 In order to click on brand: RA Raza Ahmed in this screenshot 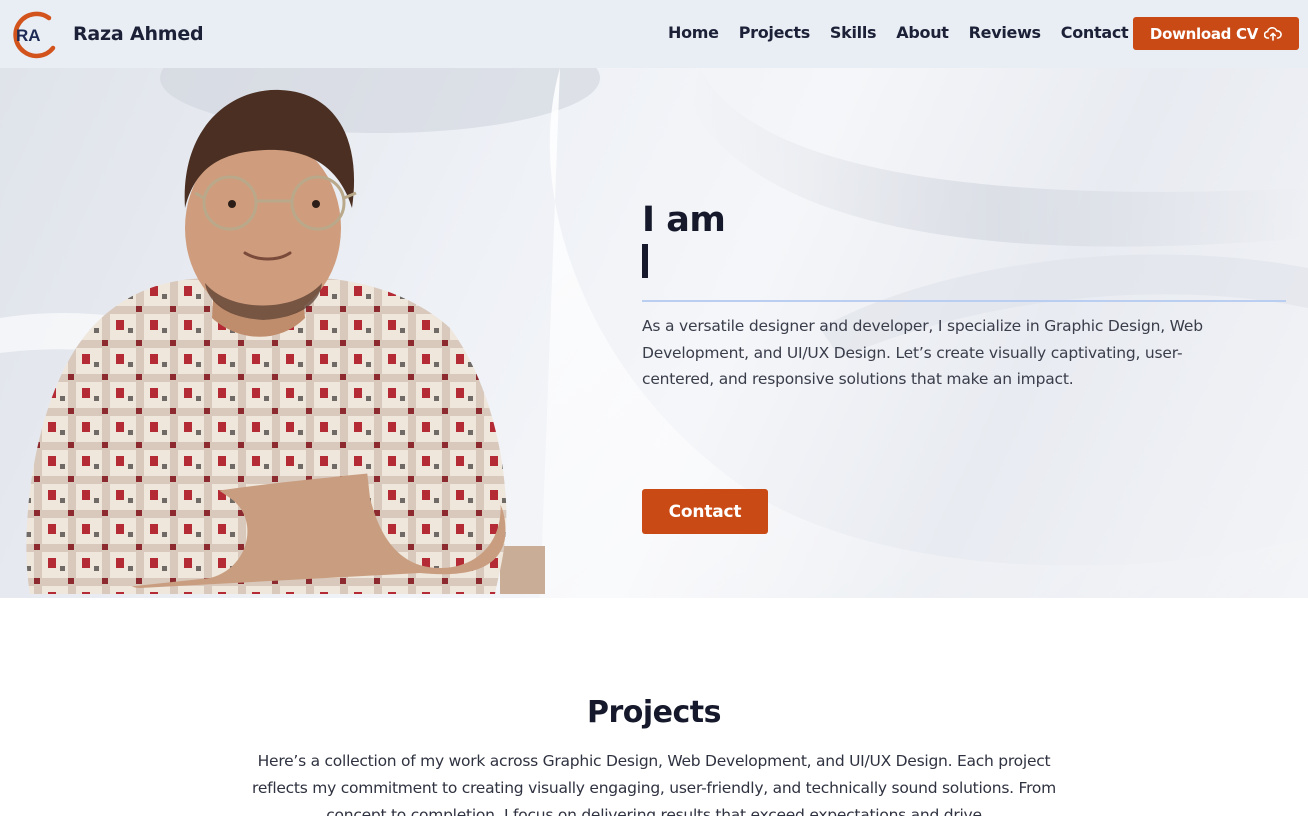, I will do `click(106, 34)`.